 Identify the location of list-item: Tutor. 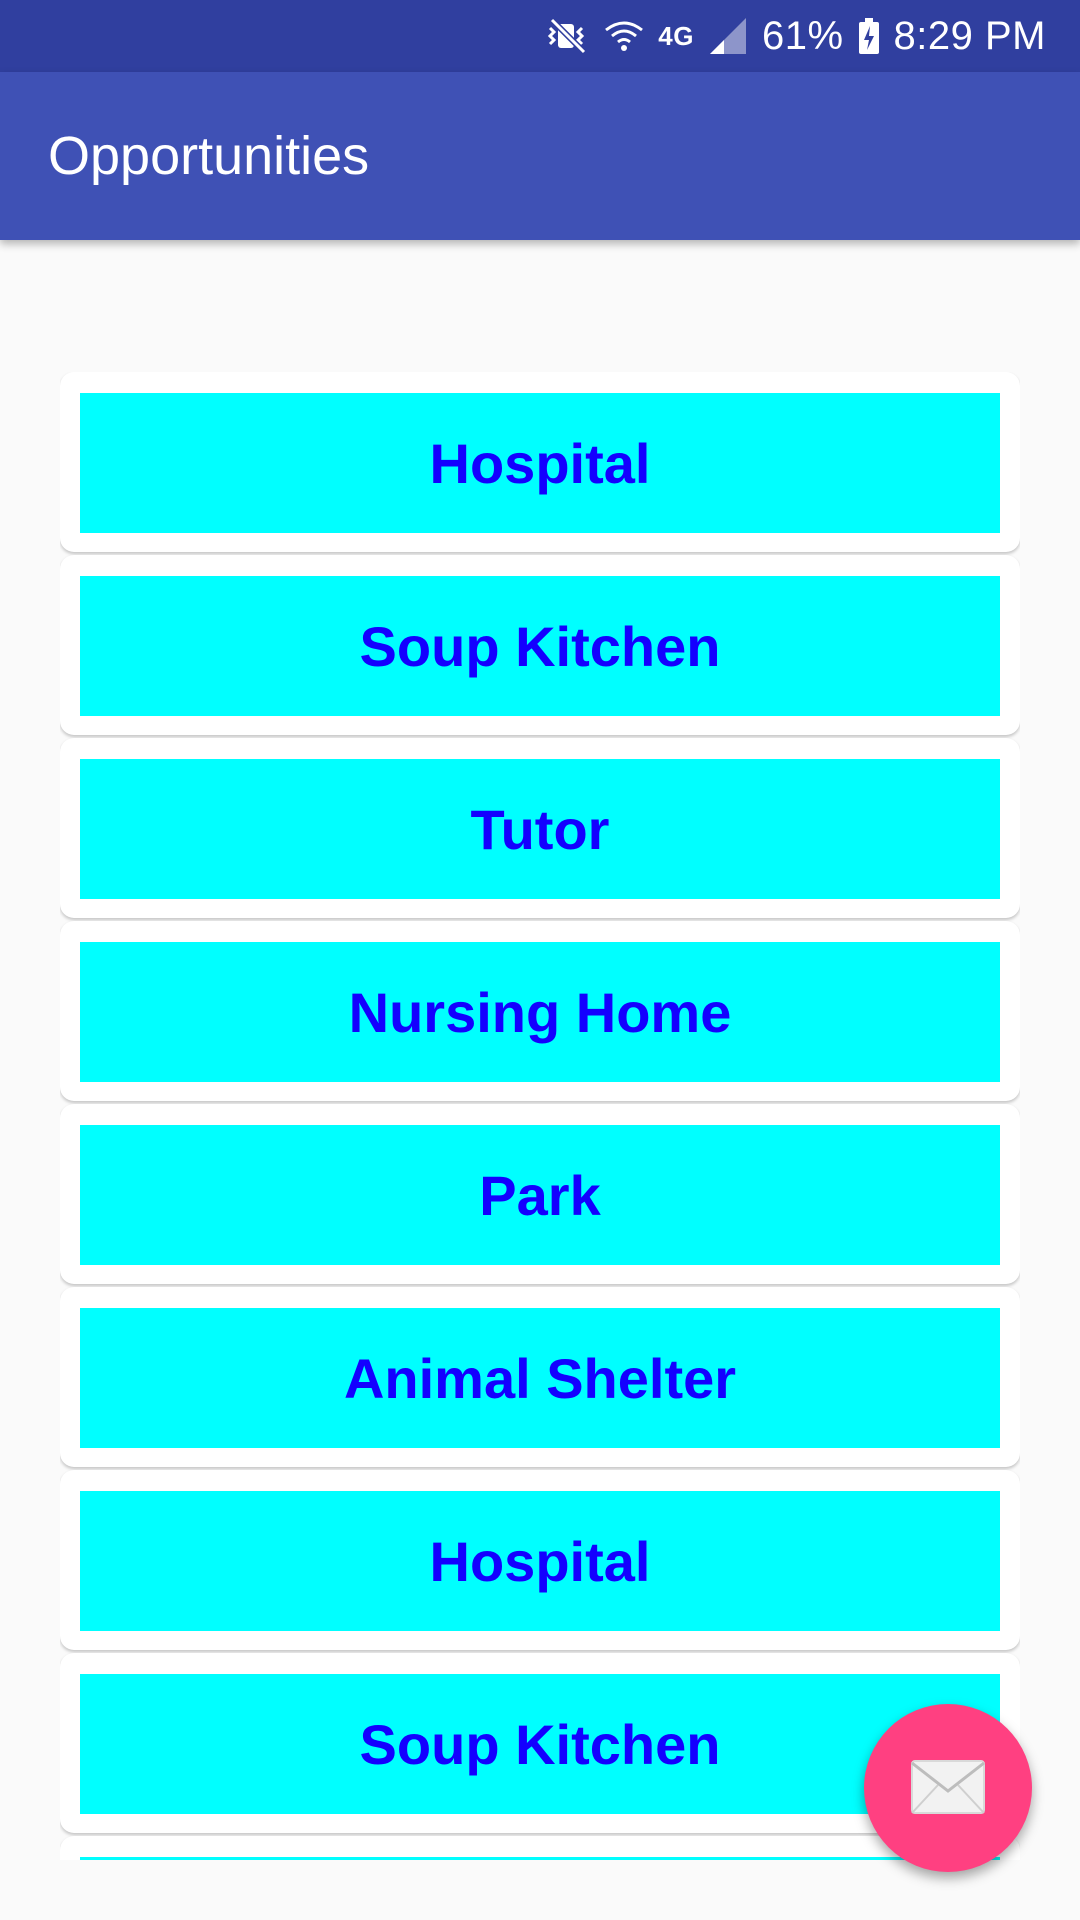
(540, 828).